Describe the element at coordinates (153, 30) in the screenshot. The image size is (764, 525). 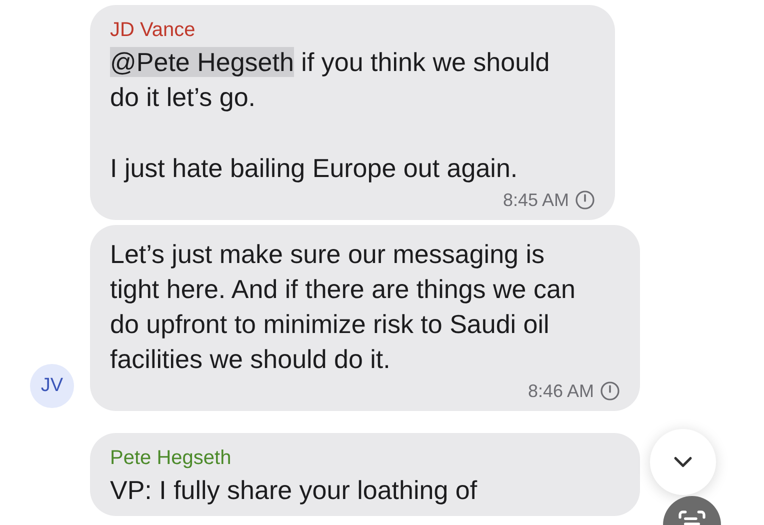
I see `sender-name: JD Vance` at that location.